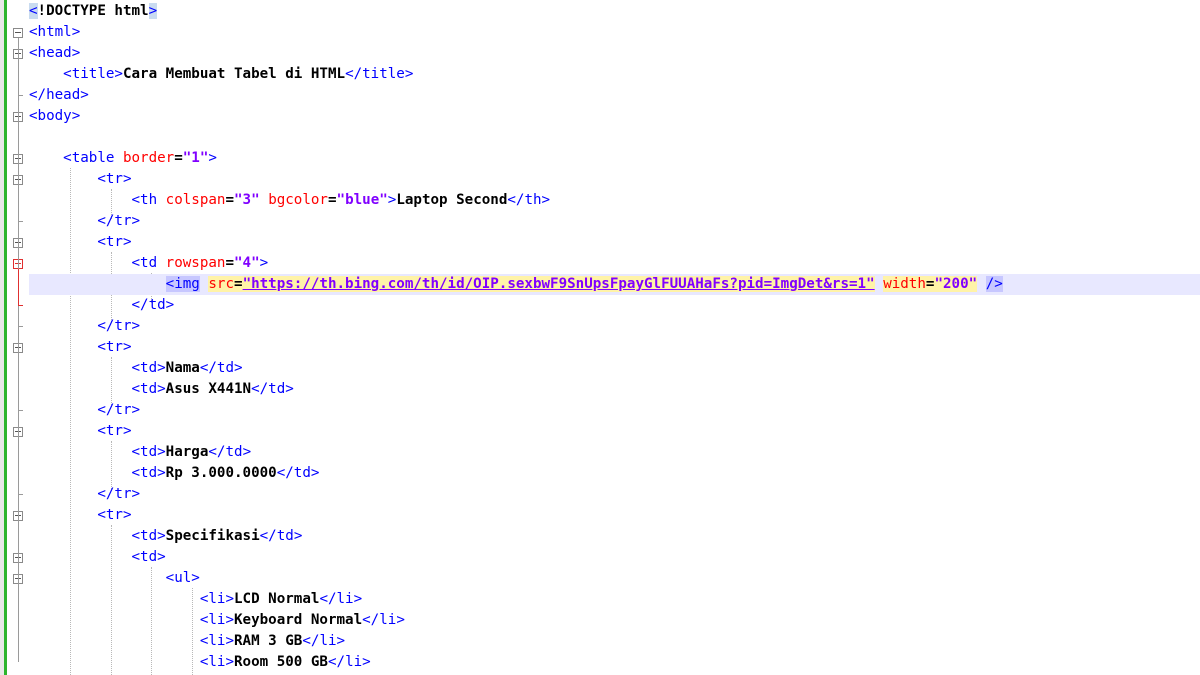  What do you see at coordinates (50, 116) in the screenshot?
I see `tag-token: <body` at bounding box center [50, 116].